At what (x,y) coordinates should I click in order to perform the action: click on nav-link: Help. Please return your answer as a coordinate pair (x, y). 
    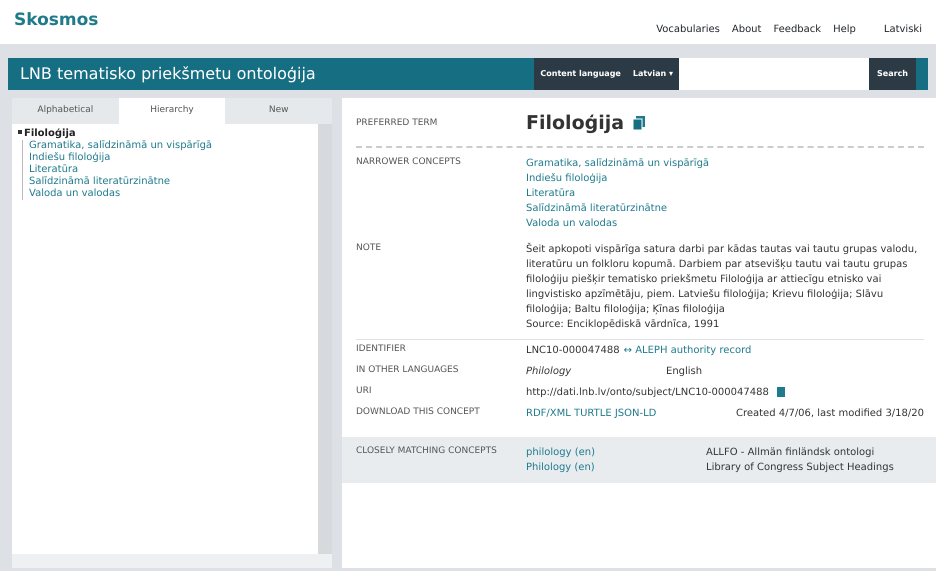
    Looking at the image, I should click on (844, 29).